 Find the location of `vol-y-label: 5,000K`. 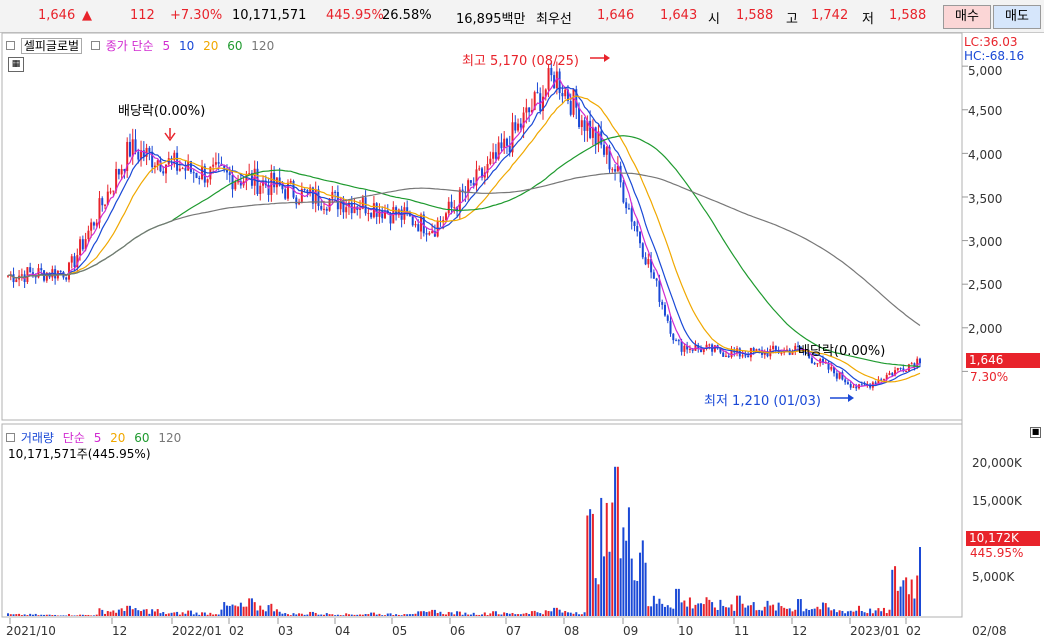

vol-y-label: 5,000K is located at coordinates (993, 577).